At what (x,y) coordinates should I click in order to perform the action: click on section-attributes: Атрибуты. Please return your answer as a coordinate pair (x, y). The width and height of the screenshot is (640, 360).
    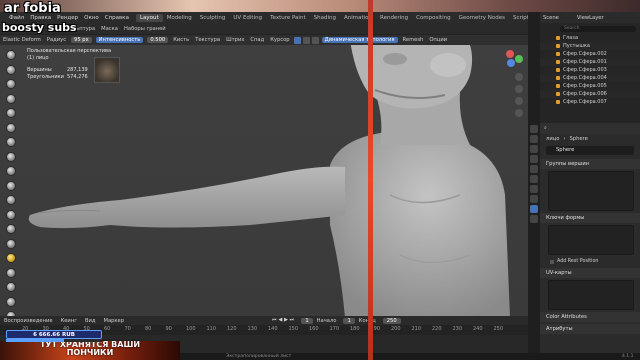
    Looking at the image, I should click on (590, 329).